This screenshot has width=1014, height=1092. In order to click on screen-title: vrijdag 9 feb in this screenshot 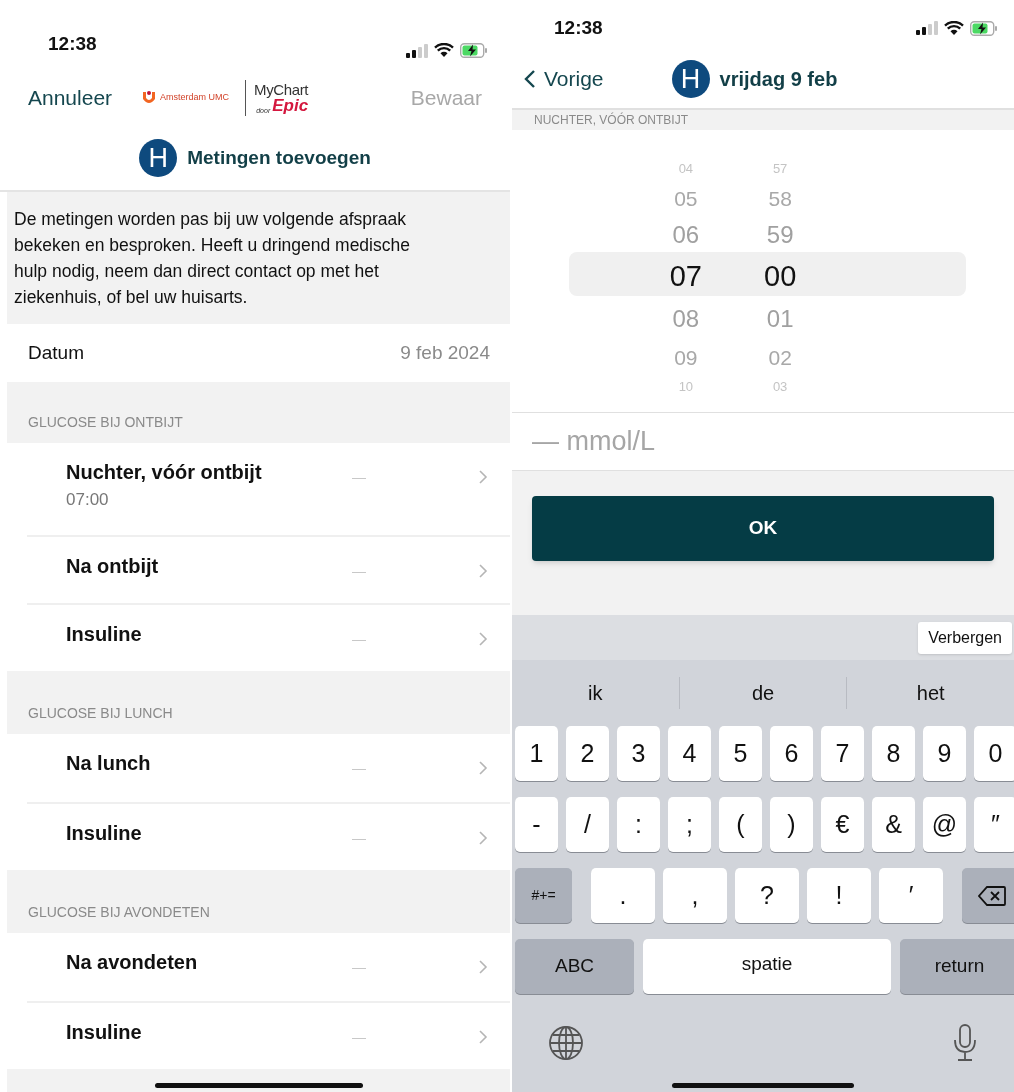, I will do `click(778, 79)`.